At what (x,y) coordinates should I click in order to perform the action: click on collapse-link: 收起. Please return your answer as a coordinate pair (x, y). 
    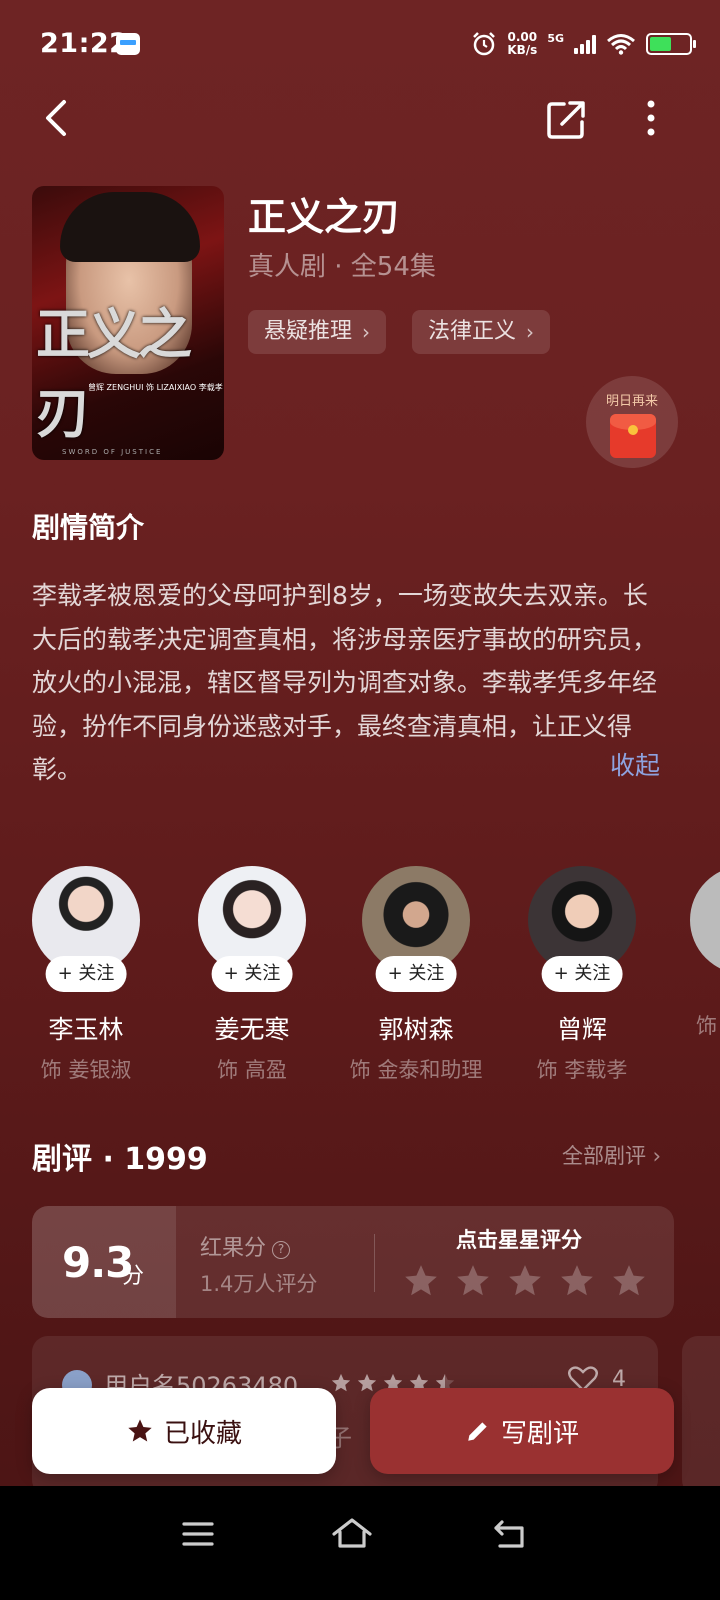
    Looking at the image, I should click on (635, 764).